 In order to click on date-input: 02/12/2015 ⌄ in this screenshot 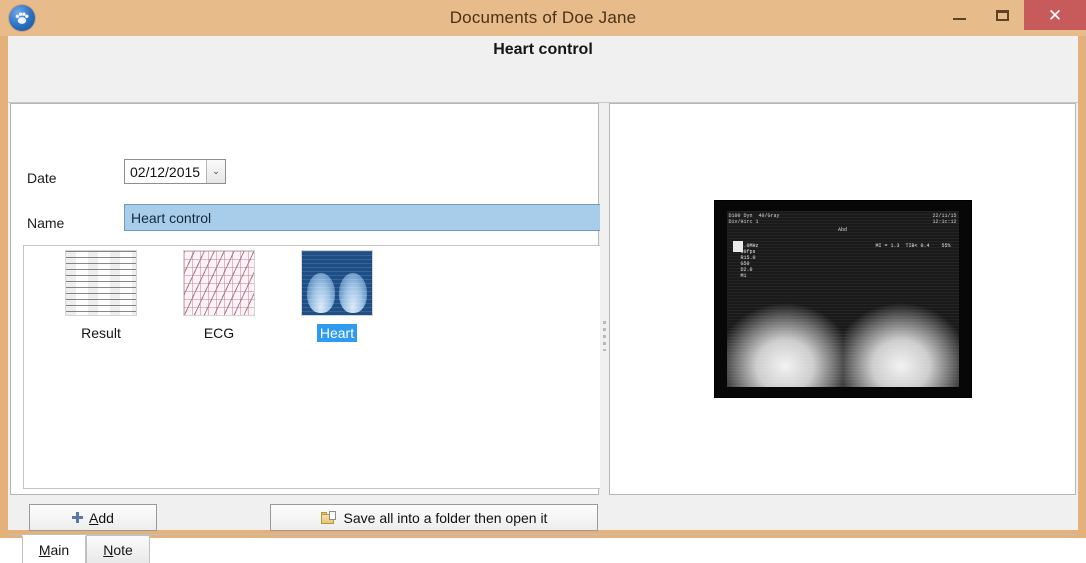, I will do `click(175, 171)`.